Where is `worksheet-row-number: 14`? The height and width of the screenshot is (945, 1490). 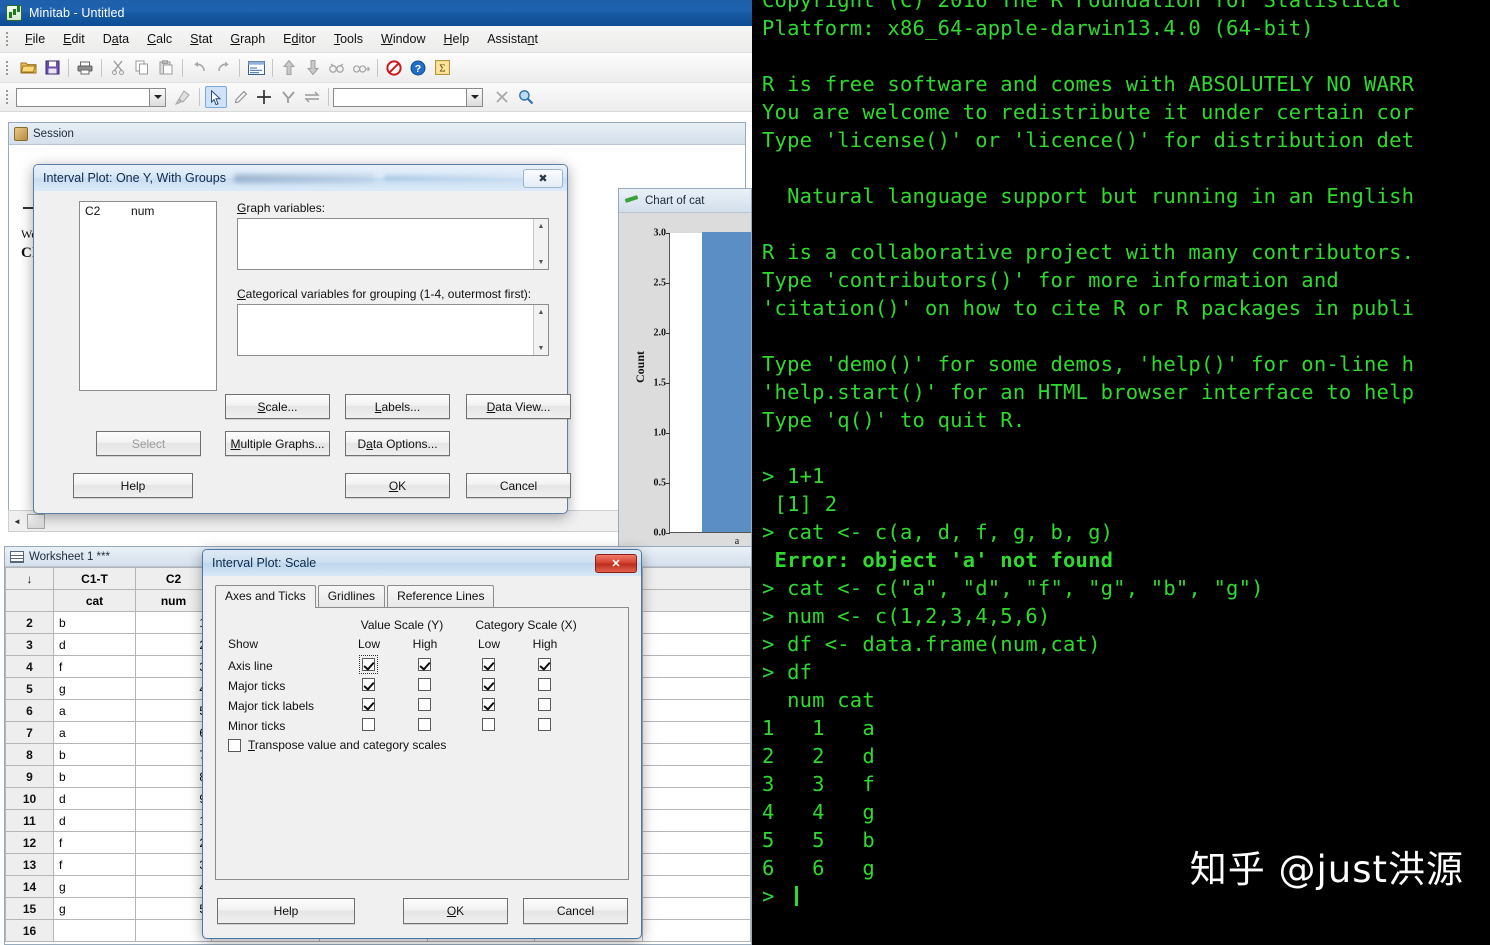 worksheet-row-number: 14 is located at coordinates (29, 886).